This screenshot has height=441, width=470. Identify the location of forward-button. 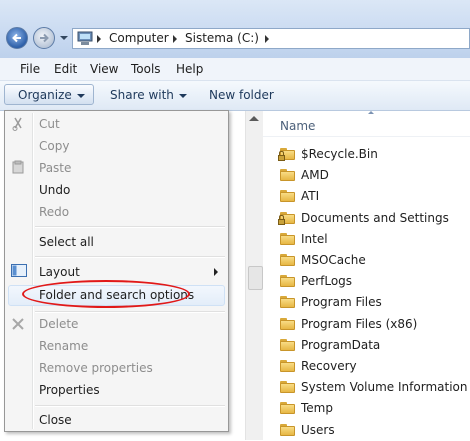
(44, 38).